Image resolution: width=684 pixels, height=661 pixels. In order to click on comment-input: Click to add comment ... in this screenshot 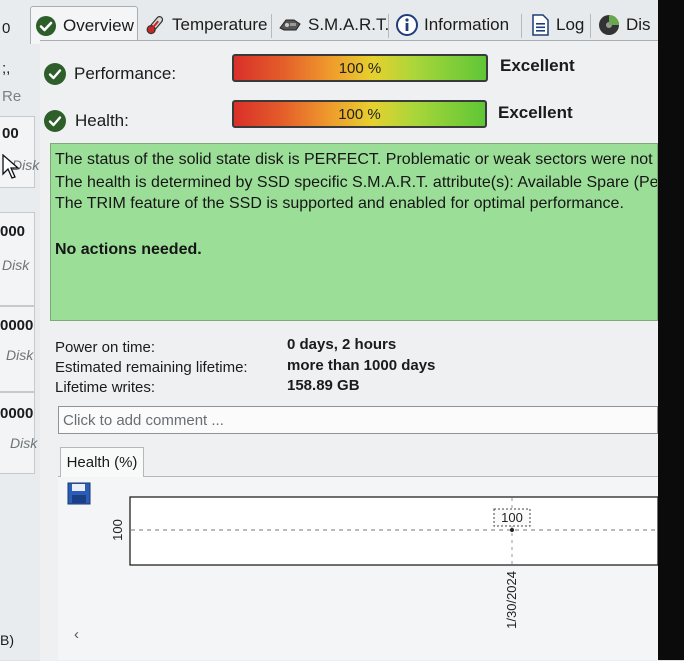, I will do `click(358, 420)`.